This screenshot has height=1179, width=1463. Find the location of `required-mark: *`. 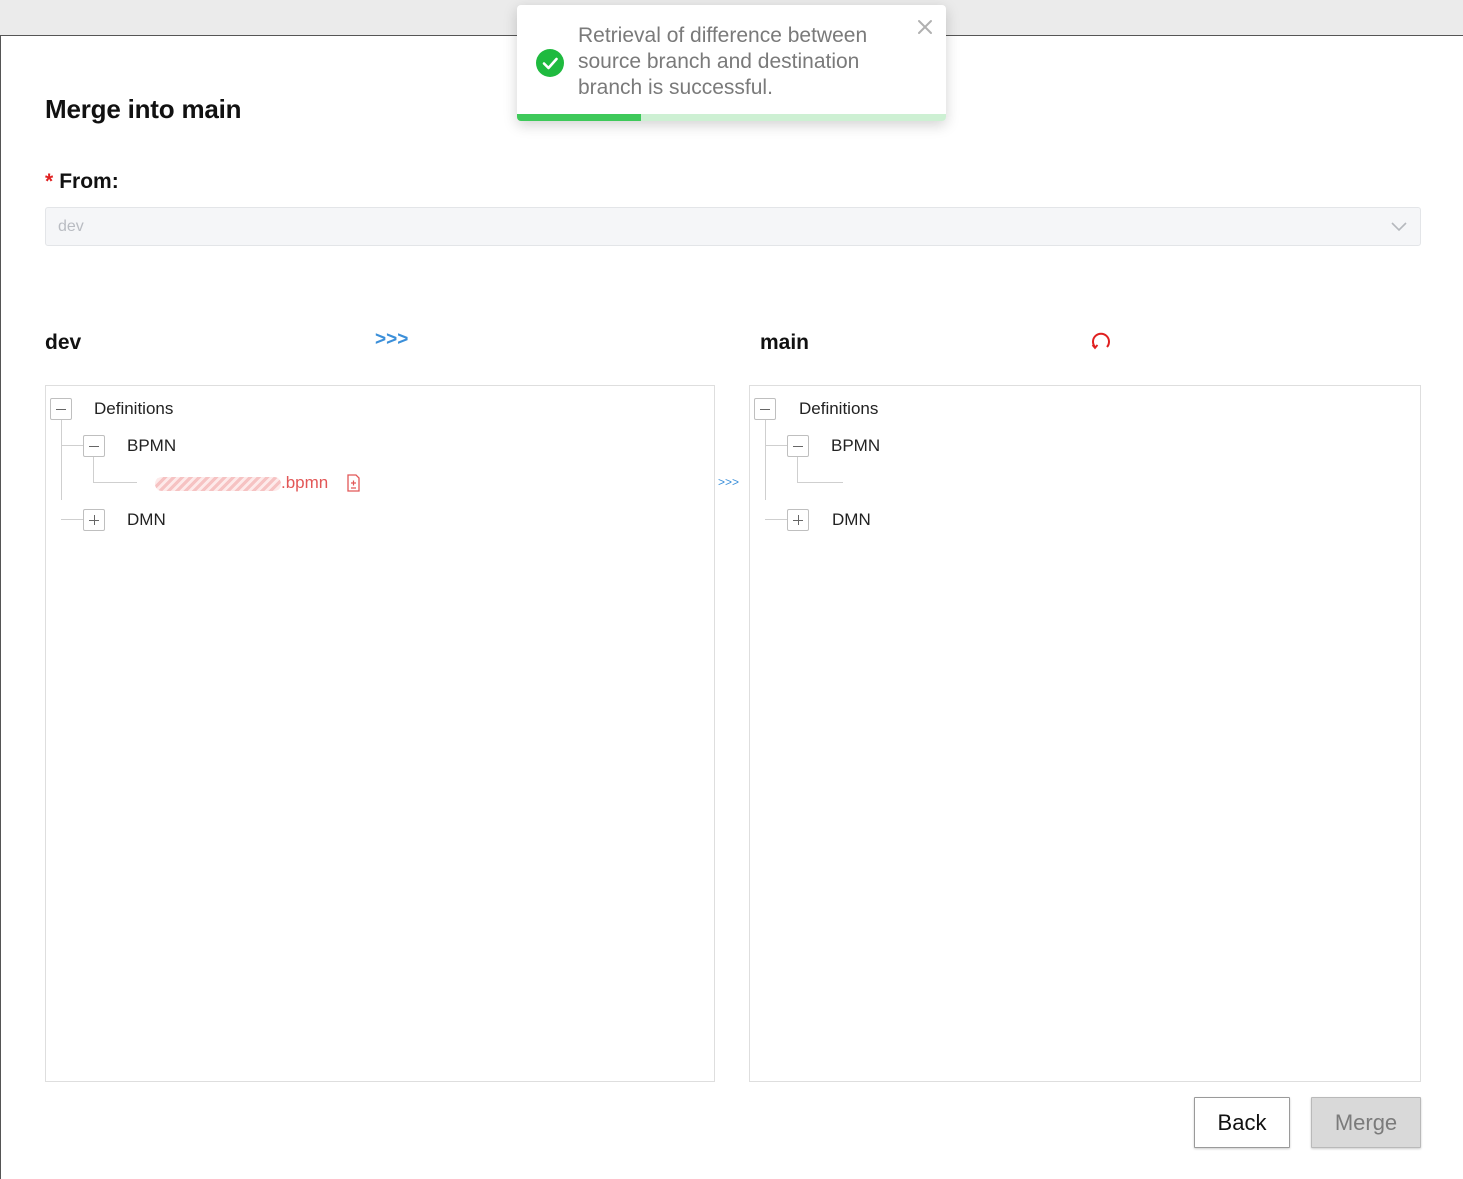

required-mark: * is located at coordinates (49, 181).